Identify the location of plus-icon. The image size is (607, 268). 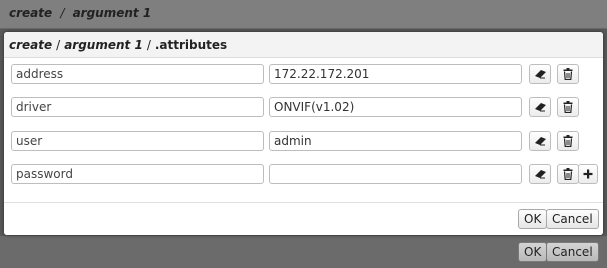
(588, 174).